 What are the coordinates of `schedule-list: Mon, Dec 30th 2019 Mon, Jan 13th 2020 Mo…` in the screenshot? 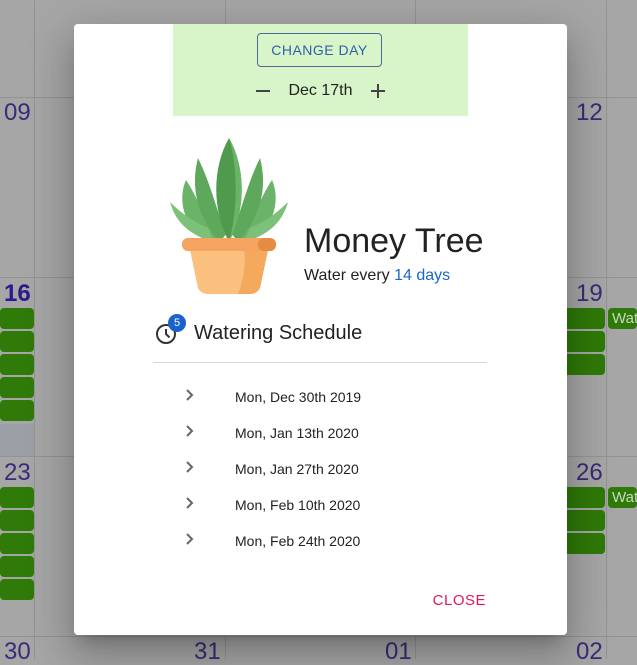 It's located at (320, 469).